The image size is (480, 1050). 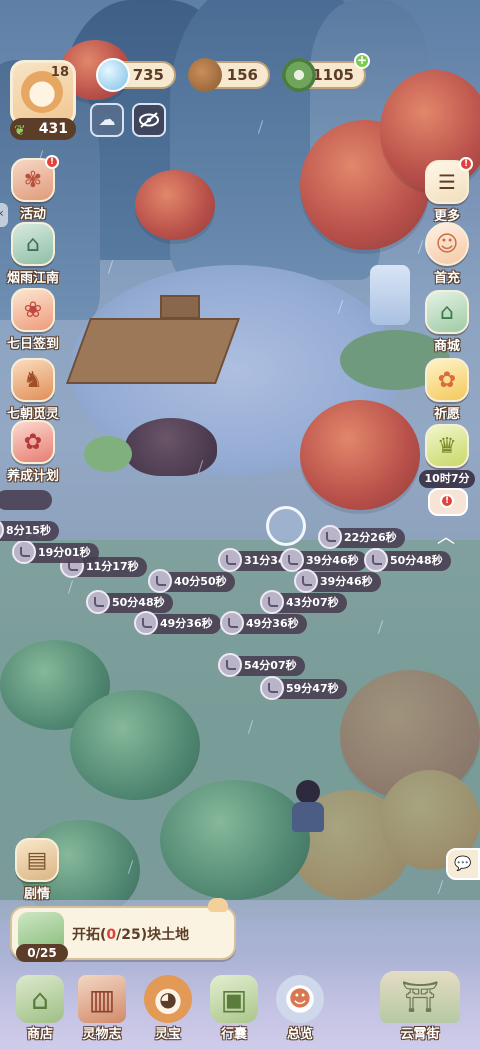 I want to click on shop-button: ⌂ 商店, so click(x=40, y=1008).